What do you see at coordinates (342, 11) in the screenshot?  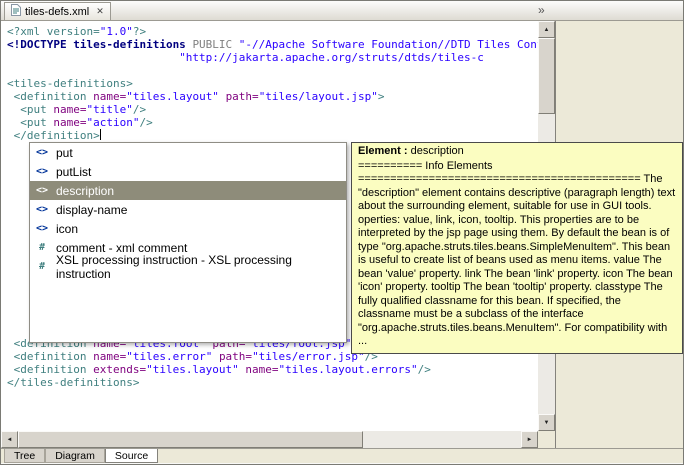 I see `editor-tab-bar: tiles-defs.xml ✕ »` at bounding box center [342, 11].